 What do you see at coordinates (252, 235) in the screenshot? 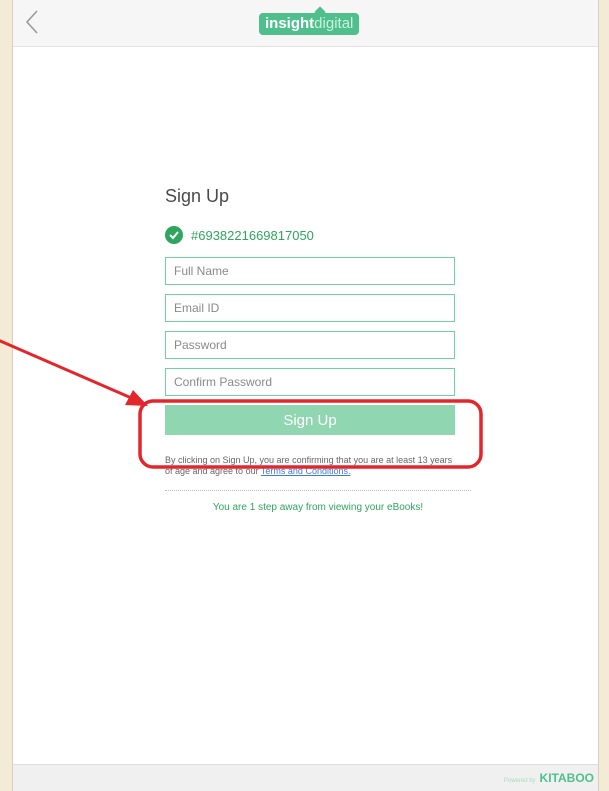
I see `access-code: #6938221669817050` at bounding box center [252, 235].